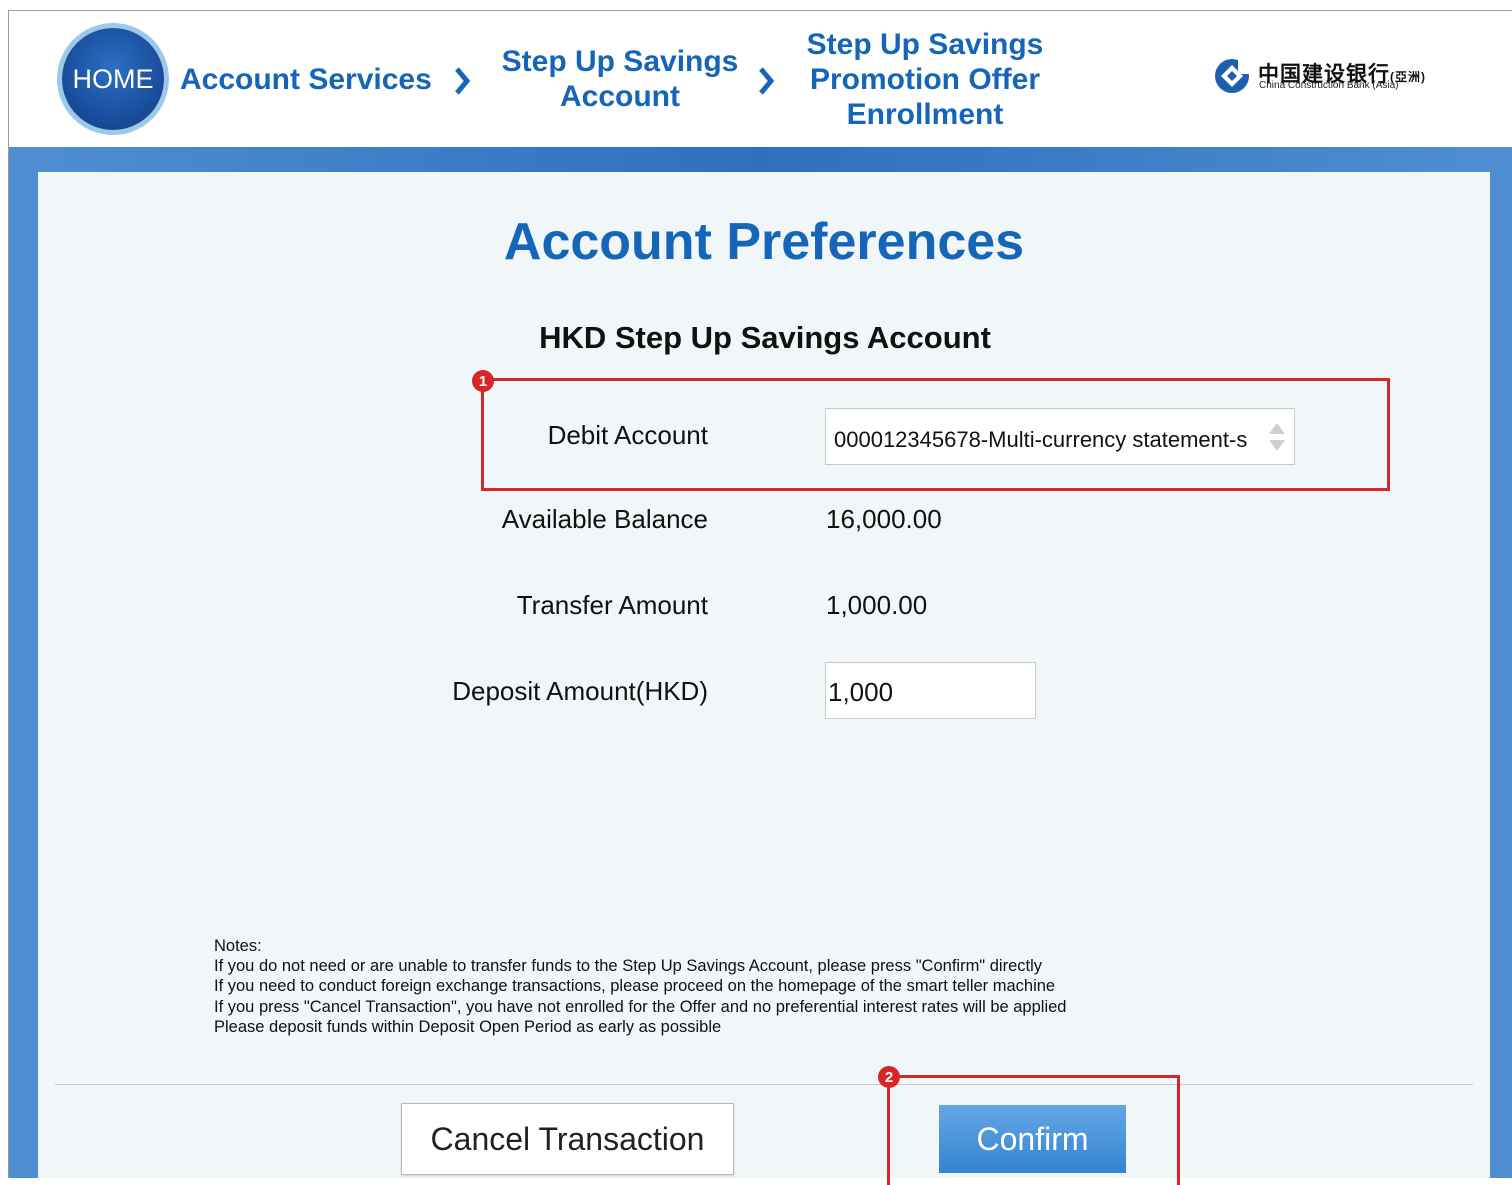 The image size is (1512, 1185). I want to click on home-button: HOME, so click(113, 79).